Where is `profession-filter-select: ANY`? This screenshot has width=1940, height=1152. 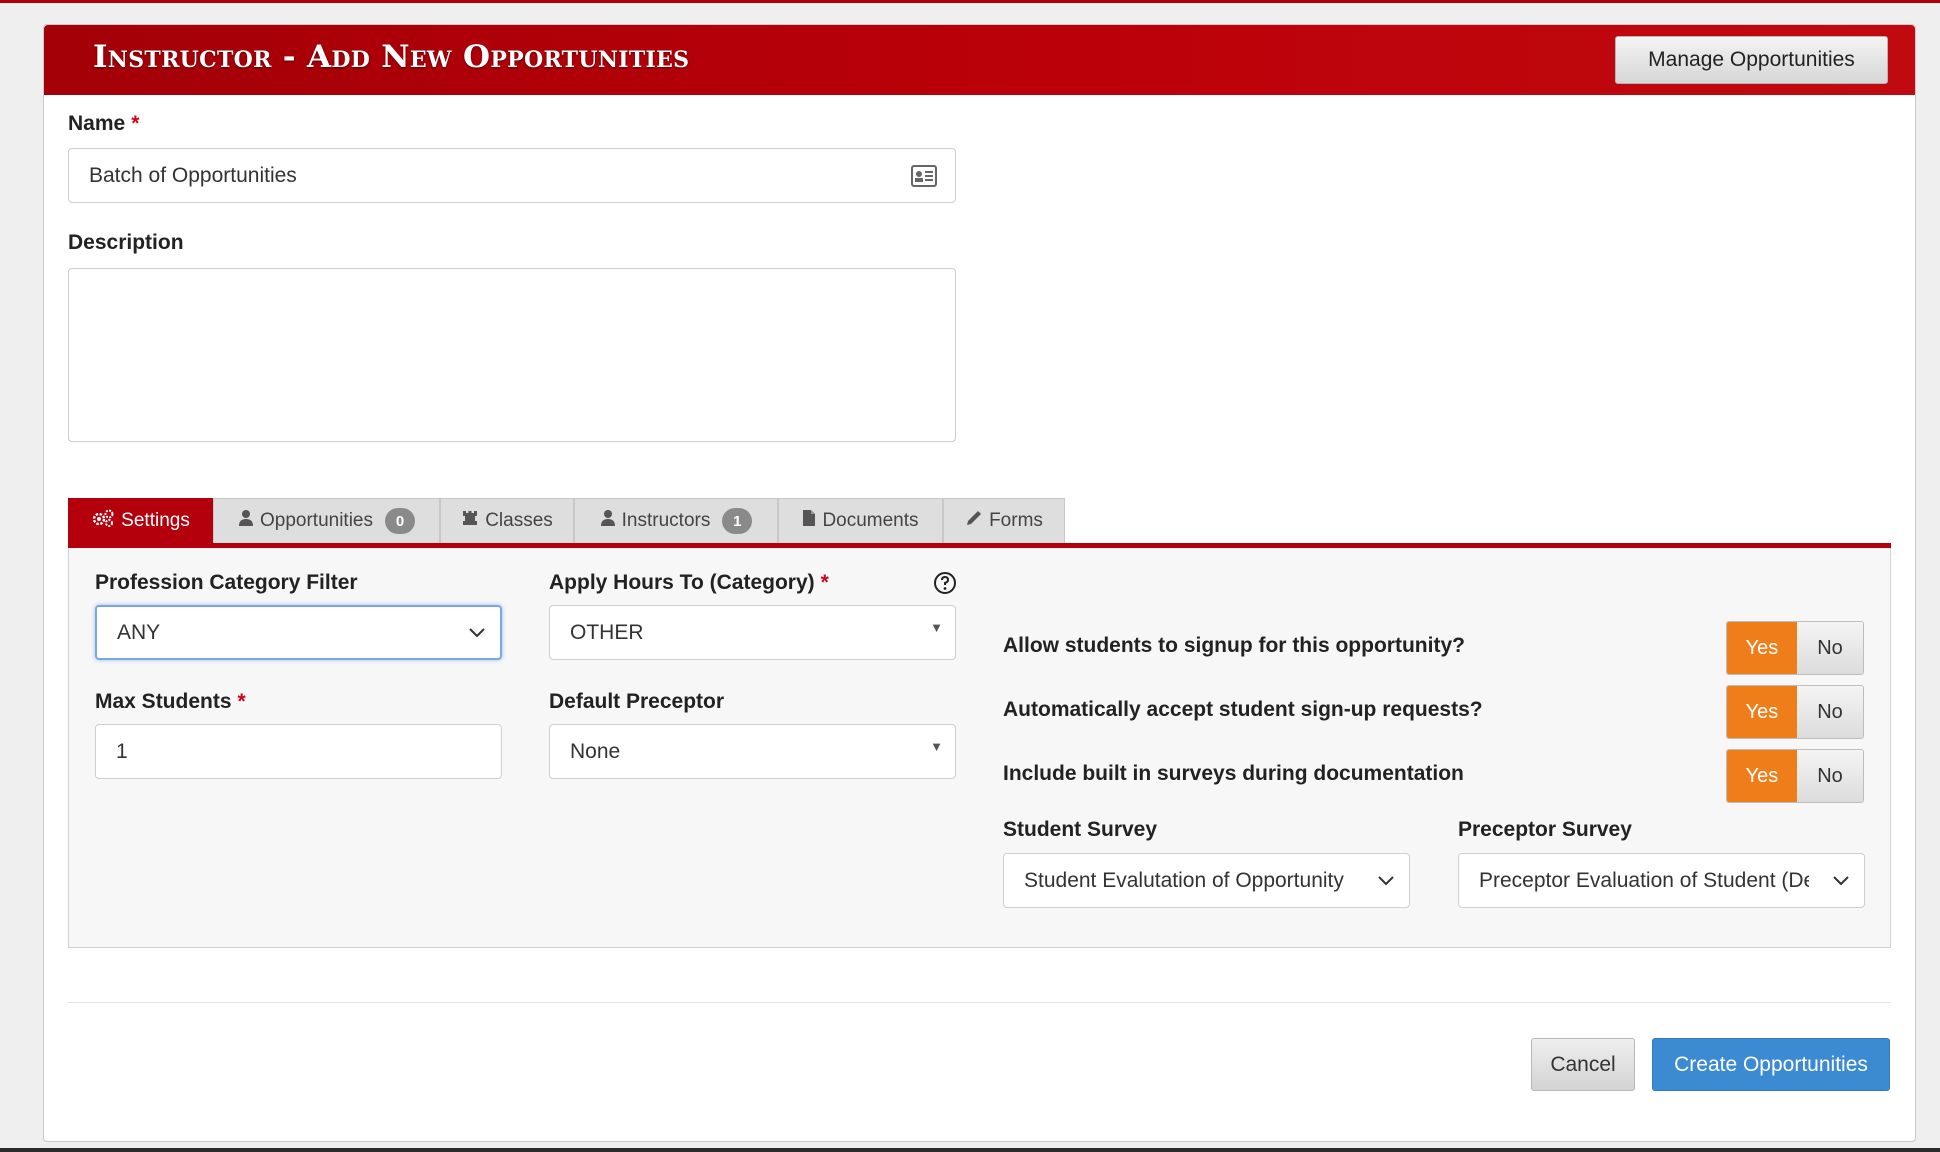 profession-filter-select: ANY is located at coordinates (298, 632).